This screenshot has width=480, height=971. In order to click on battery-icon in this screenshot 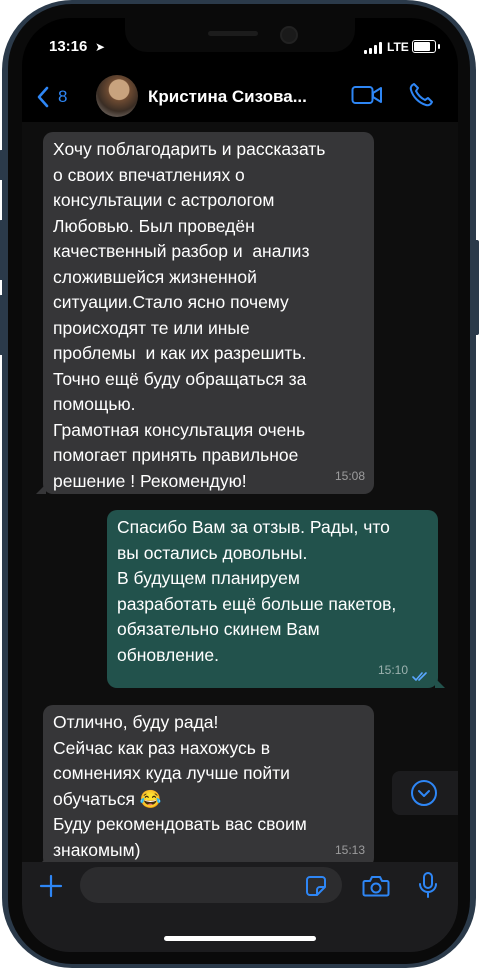, I will do `click(426, 46)`.